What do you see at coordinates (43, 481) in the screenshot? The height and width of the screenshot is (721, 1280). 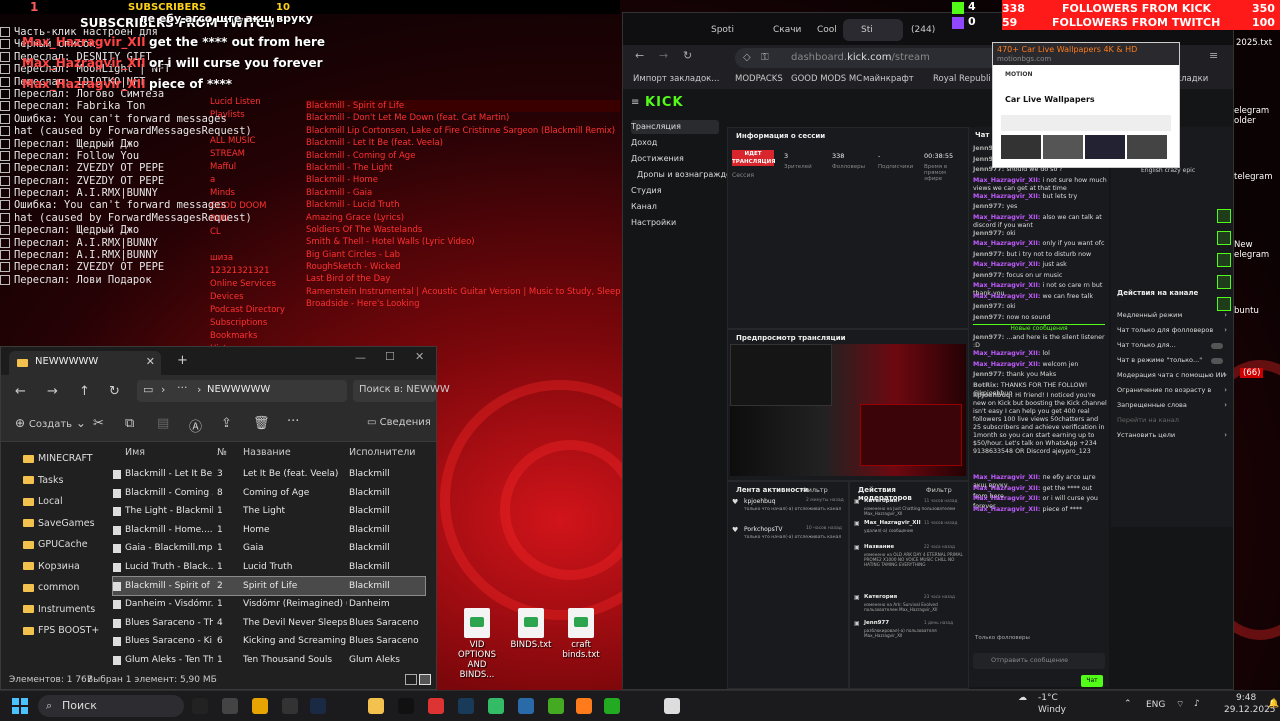 I see `nav-item: Tasks` at bounding box center [43, 481].